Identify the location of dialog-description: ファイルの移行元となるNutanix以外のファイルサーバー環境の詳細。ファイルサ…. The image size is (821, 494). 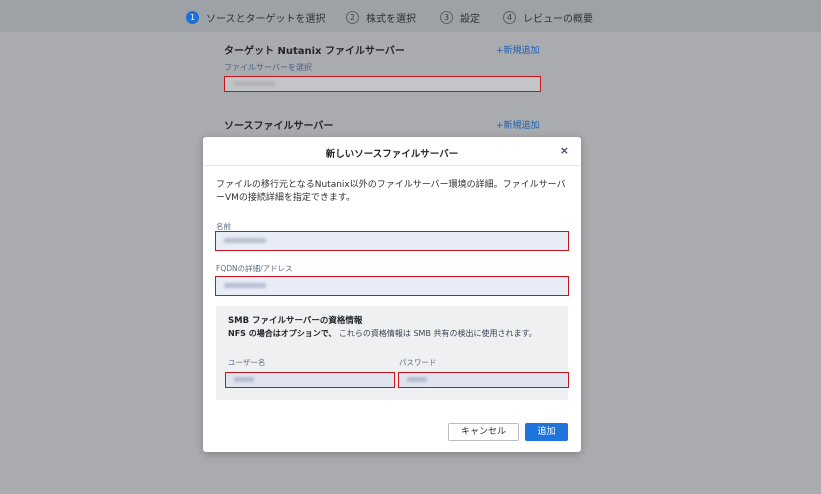
(391, 191).